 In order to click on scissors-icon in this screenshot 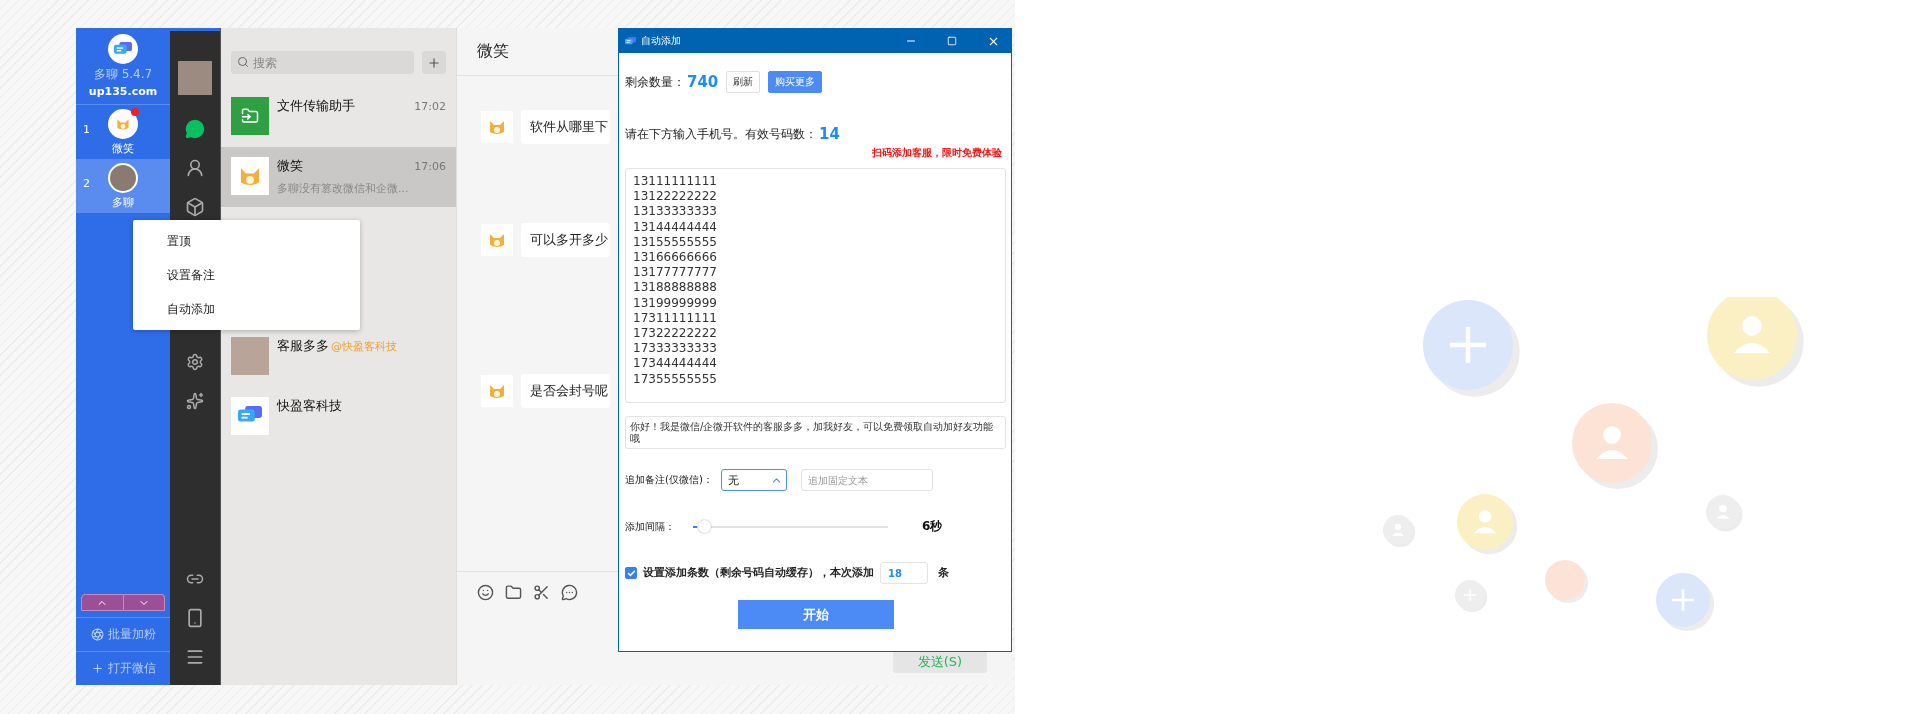, I will do `click(541, 592)`.